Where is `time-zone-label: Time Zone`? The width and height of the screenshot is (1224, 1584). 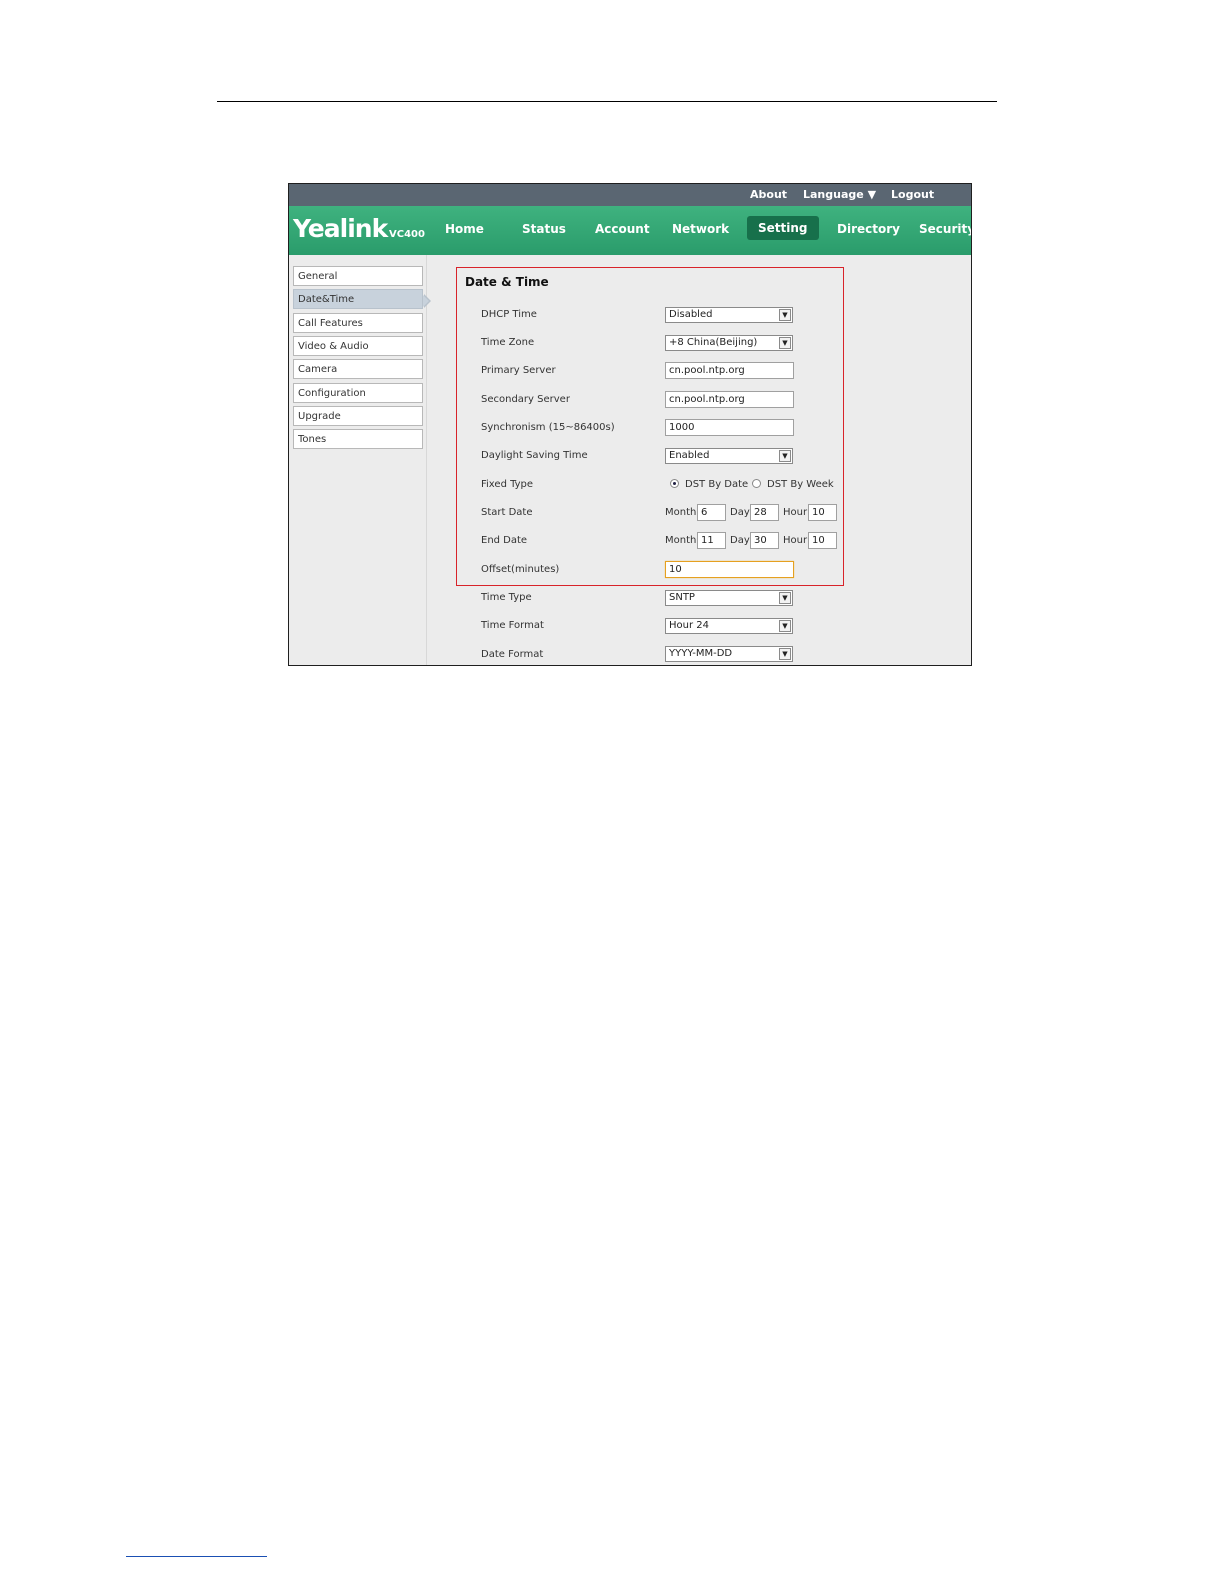
time-zone-label: Time Zone is located at coordinates (508, 342).